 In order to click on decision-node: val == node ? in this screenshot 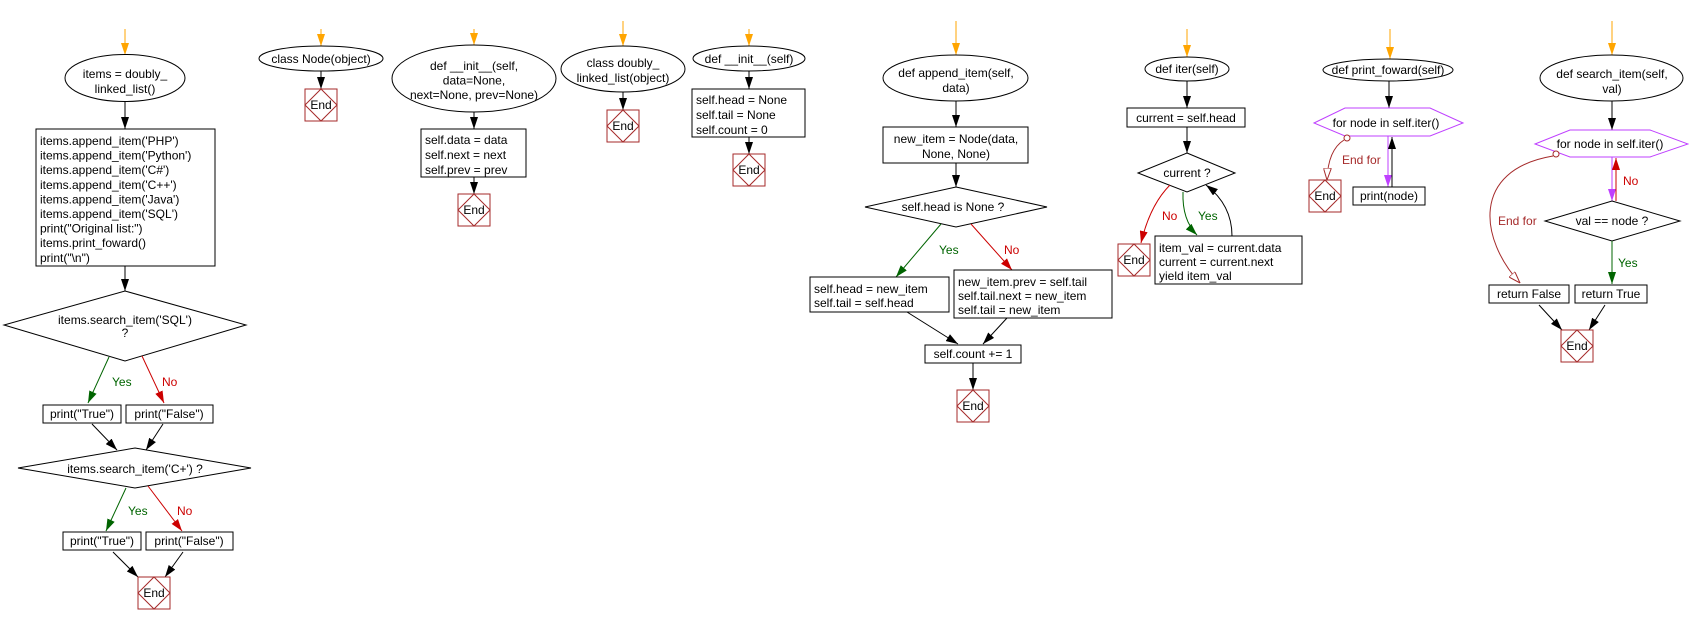, I will do `click(1612, 221)`.